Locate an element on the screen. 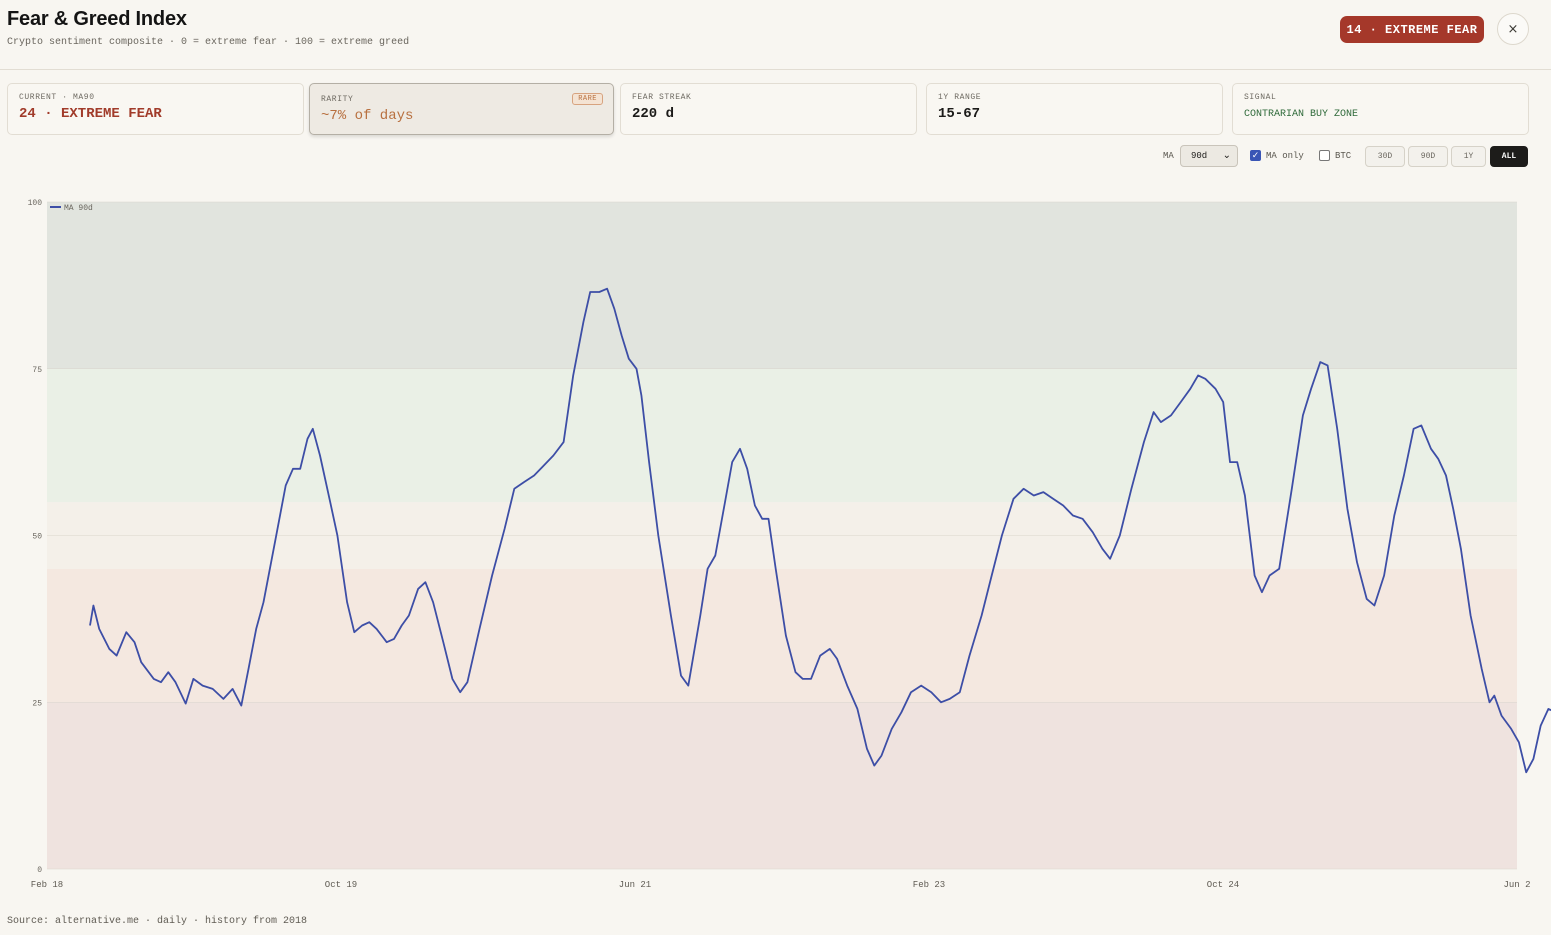 The height and width of the screenshot is (935, 1551). rare-chip: RARE is located at coordinates (587, 99).